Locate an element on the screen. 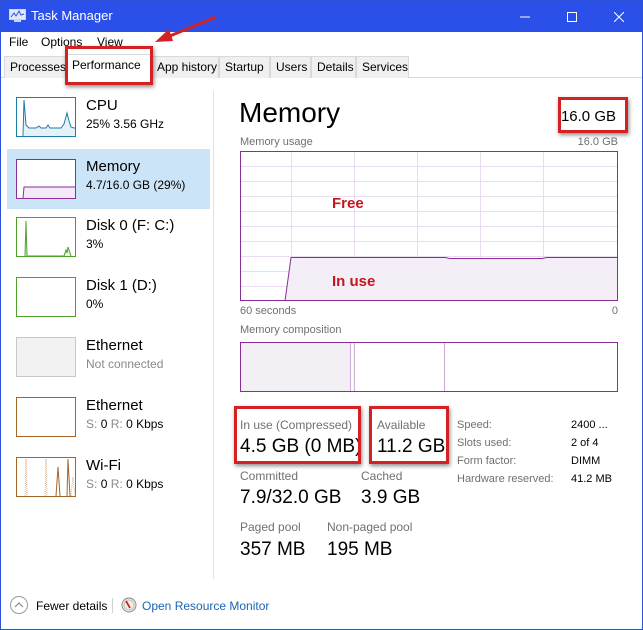 The height and width of the screenshot is (630, 643). panel-title: Memory is located at coordinates (290, 112).